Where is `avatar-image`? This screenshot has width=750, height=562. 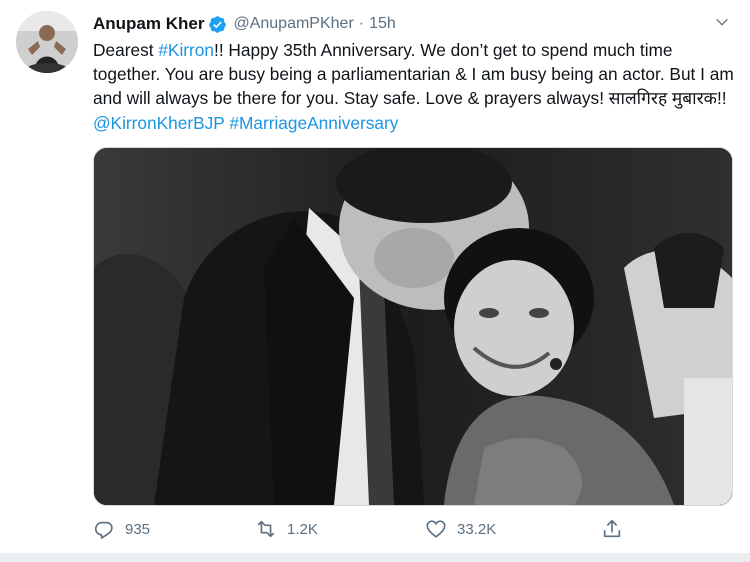 avatar-image is located at coordinates (47, 42).